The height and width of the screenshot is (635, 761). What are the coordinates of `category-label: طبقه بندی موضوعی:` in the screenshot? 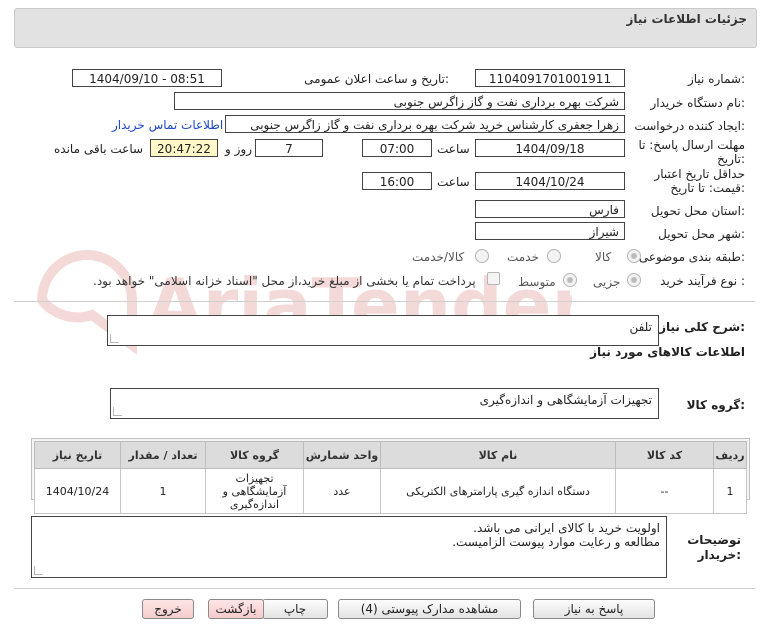 It's located at (691, 257).